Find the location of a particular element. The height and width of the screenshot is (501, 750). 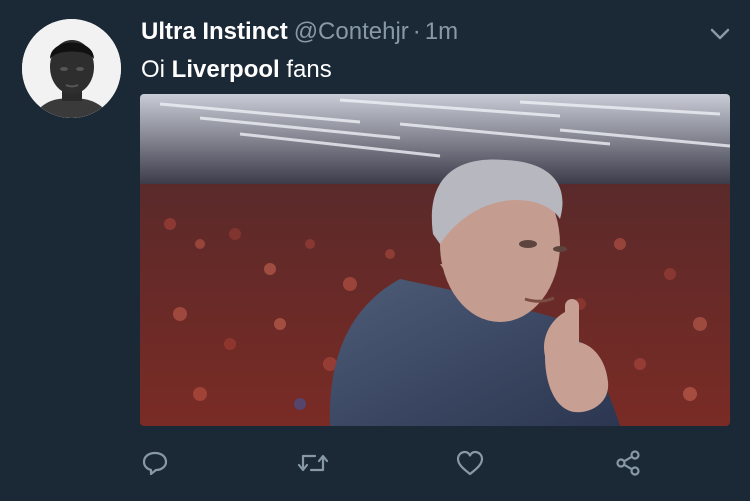

tweet-header: Ultra Instinct @Contehjr · 1m is located at coordinates (299, 32).